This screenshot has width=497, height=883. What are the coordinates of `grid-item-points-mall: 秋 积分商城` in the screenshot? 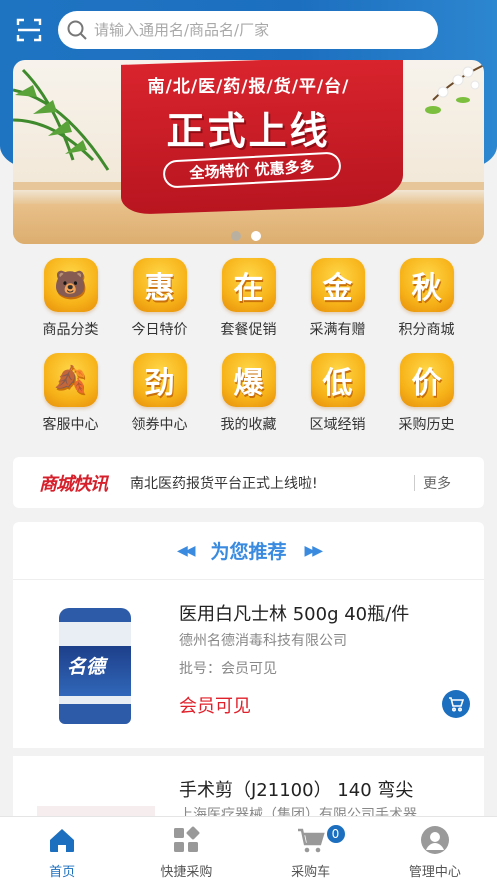 It's located at (426, 298).